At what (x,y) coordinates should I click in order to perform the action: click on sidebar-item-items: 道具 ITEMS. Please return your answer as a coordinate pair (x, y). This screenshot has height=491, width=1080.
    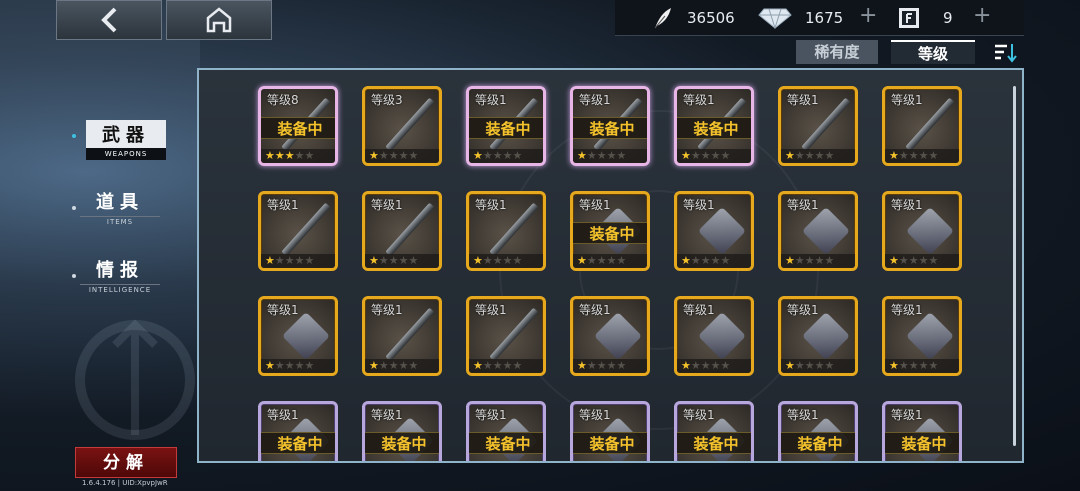
    Looking at the image, I should click on (120, 207).